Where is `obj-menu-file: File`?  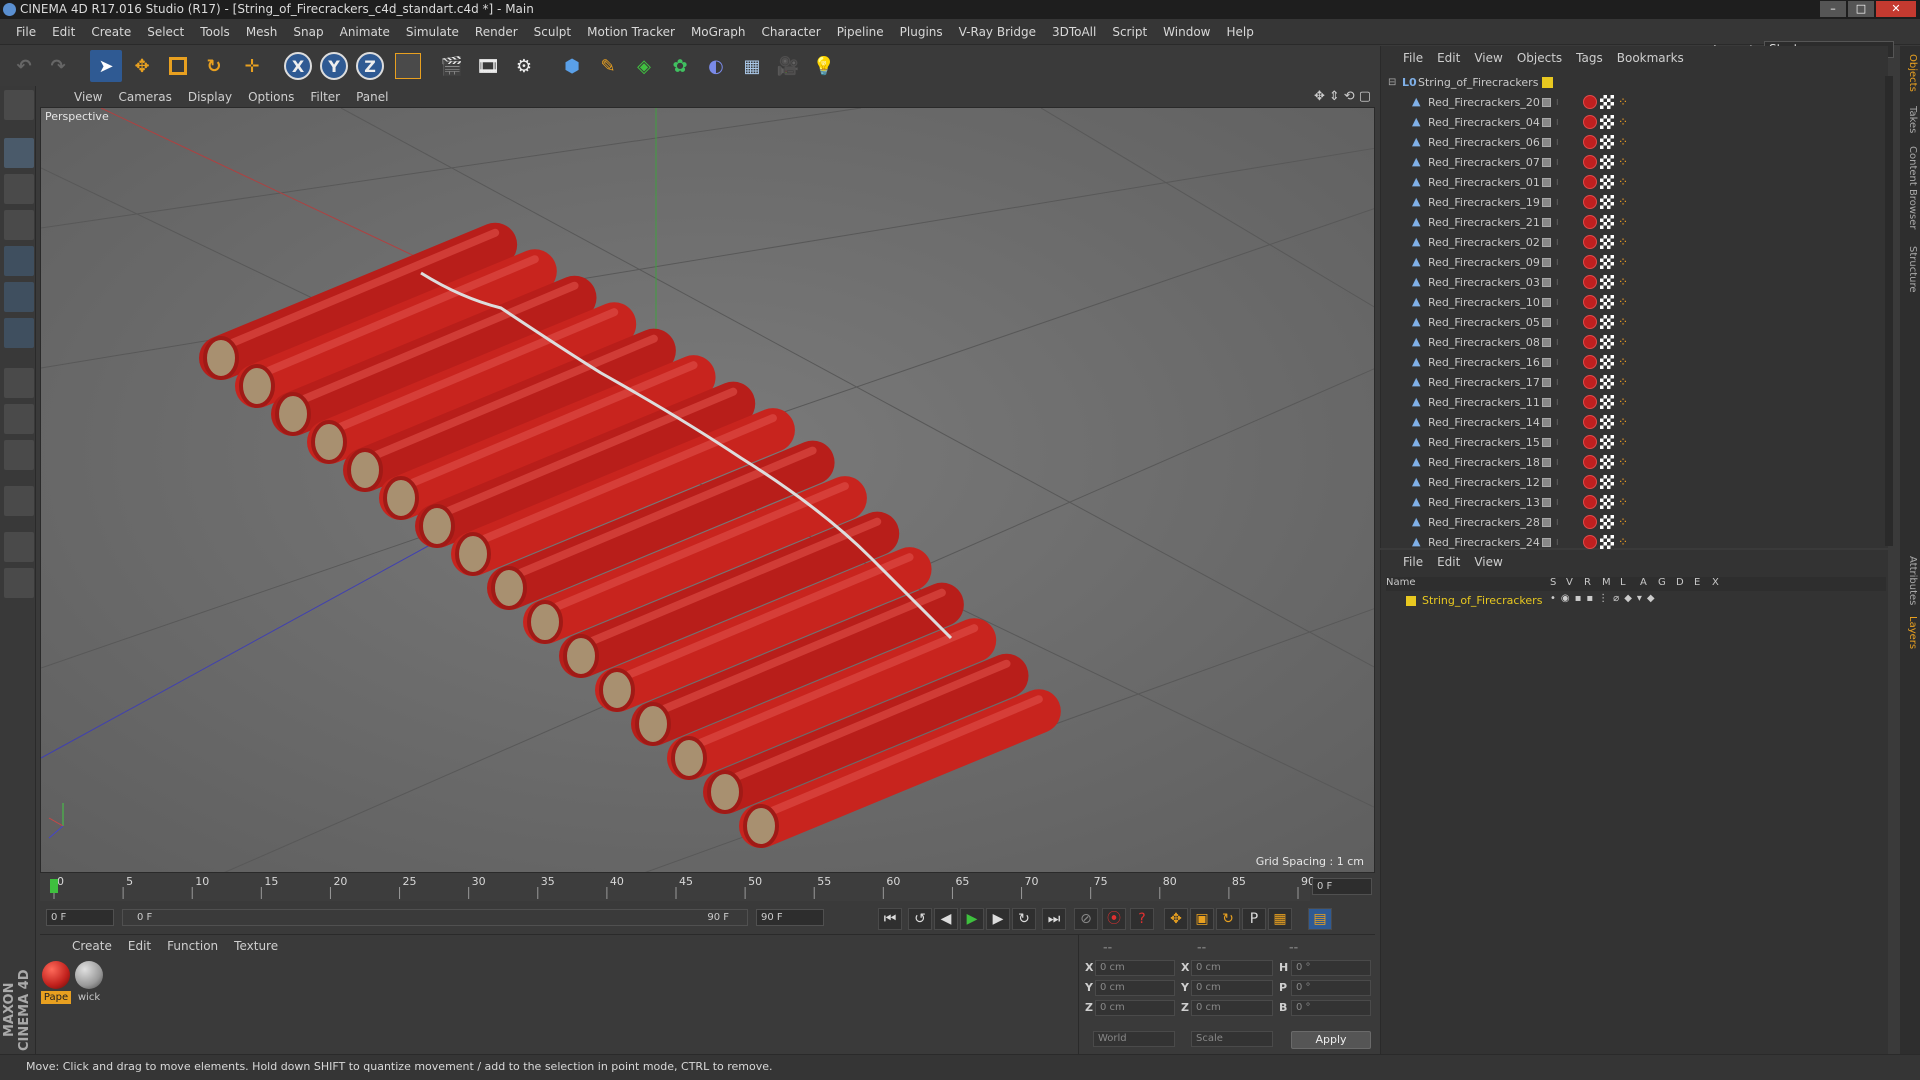 obj-menu-file: File is located at coordinates (1413, 58).